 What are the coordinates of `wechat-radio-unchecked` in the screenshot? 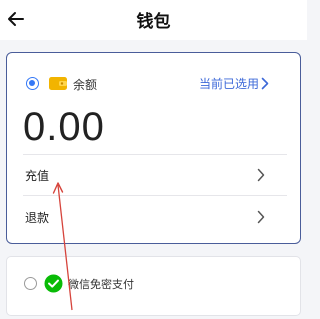 It's located at (30, 283).